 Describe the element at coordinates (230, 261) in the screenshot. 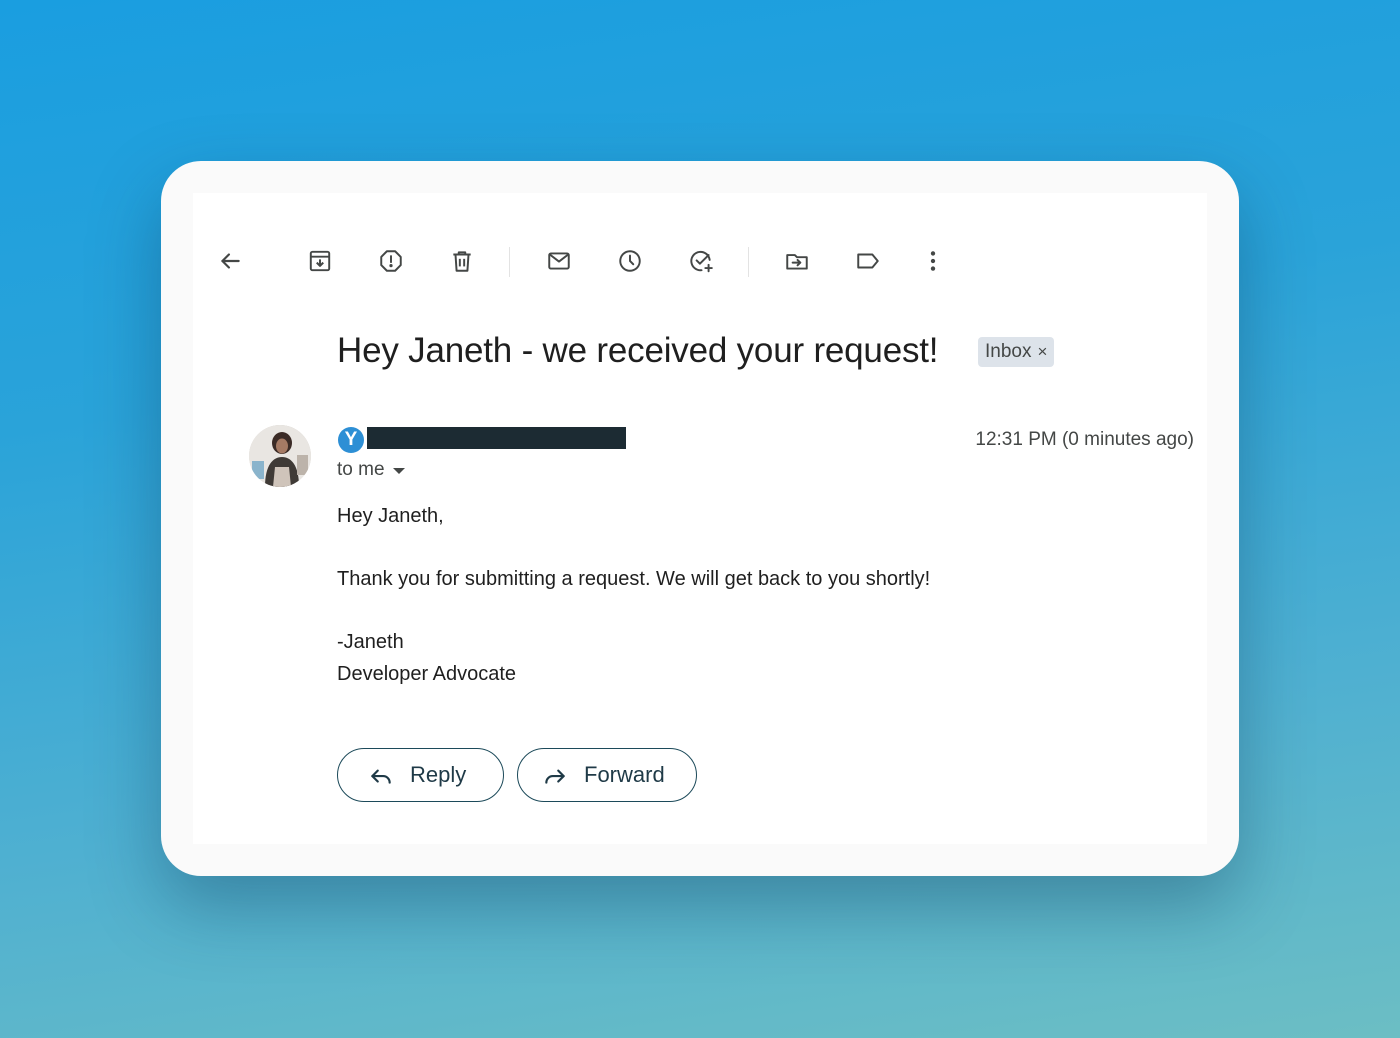

I see `back-arrow-icon` at that location.